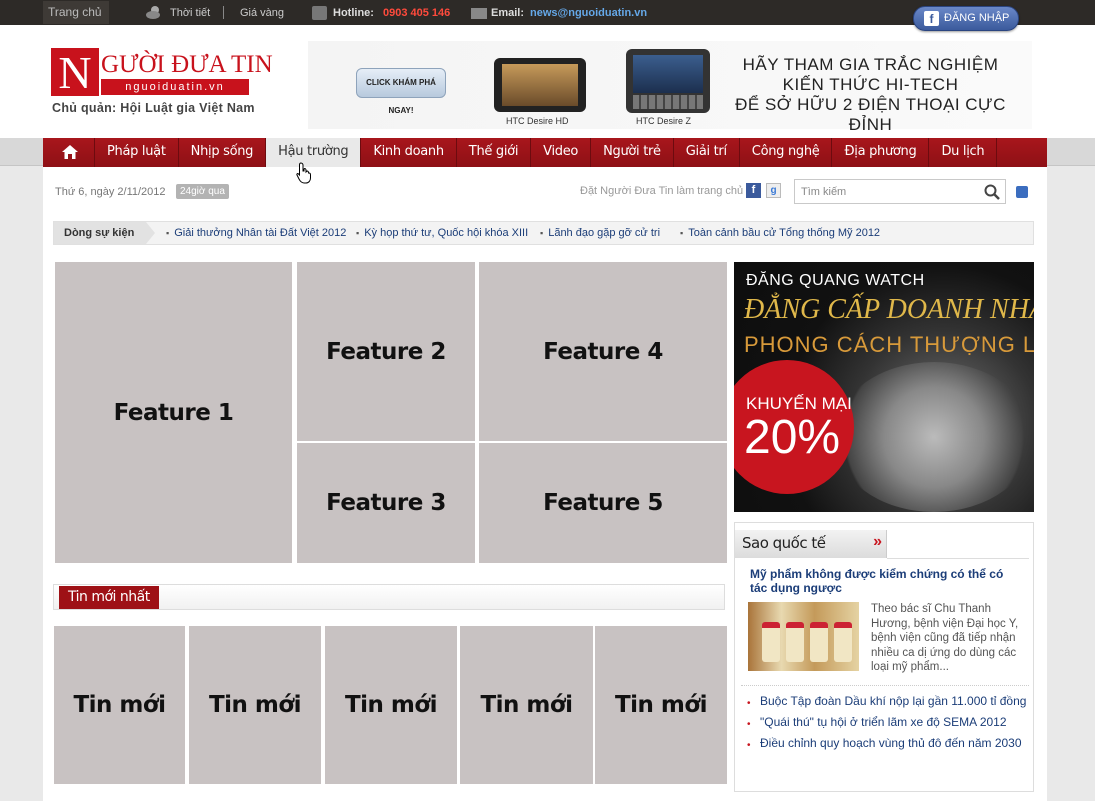  Describe the element at coordinates (603, 351) in the screenshot. I see `feature-4-placeholder: Feature 4` at that location.